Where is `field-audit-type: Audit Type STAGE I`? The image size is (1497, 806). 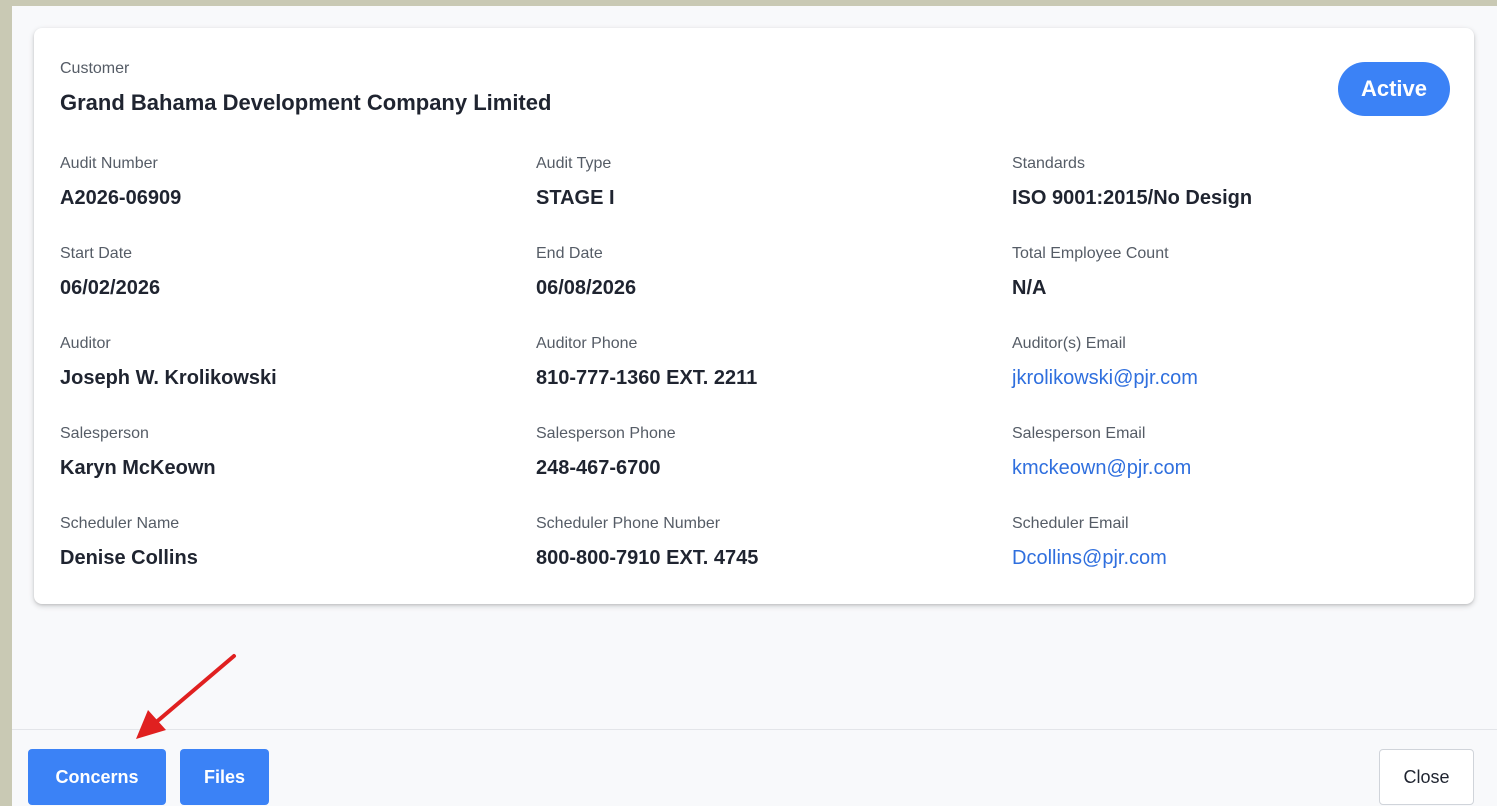 field-audit-type: Audit Type STAGE I is located at coordinates (774, 199).